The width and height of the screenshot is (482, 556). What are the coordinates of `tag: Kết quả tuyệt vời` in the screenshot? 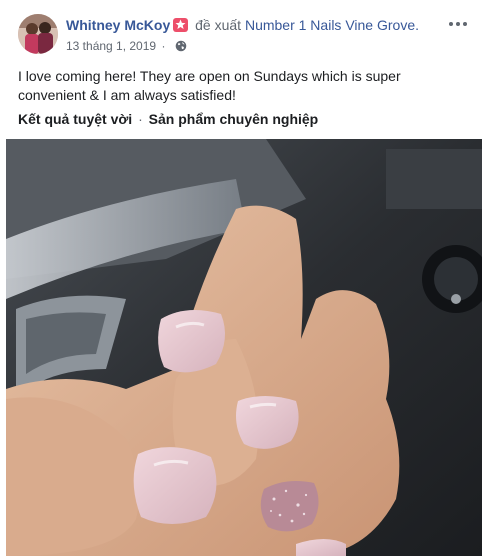 It's located at (75, 119).